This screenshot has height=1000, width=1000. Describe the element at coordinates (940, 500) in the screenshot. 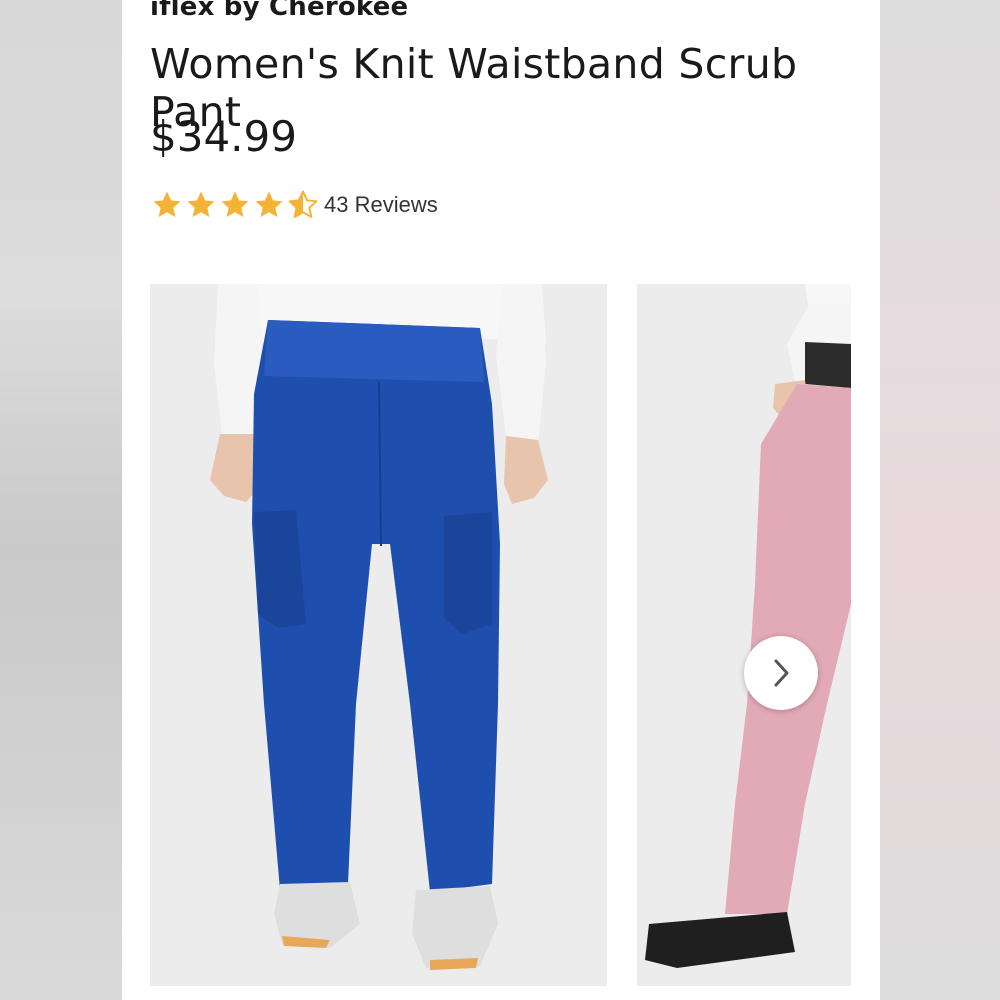

I see `background-right` at that location.